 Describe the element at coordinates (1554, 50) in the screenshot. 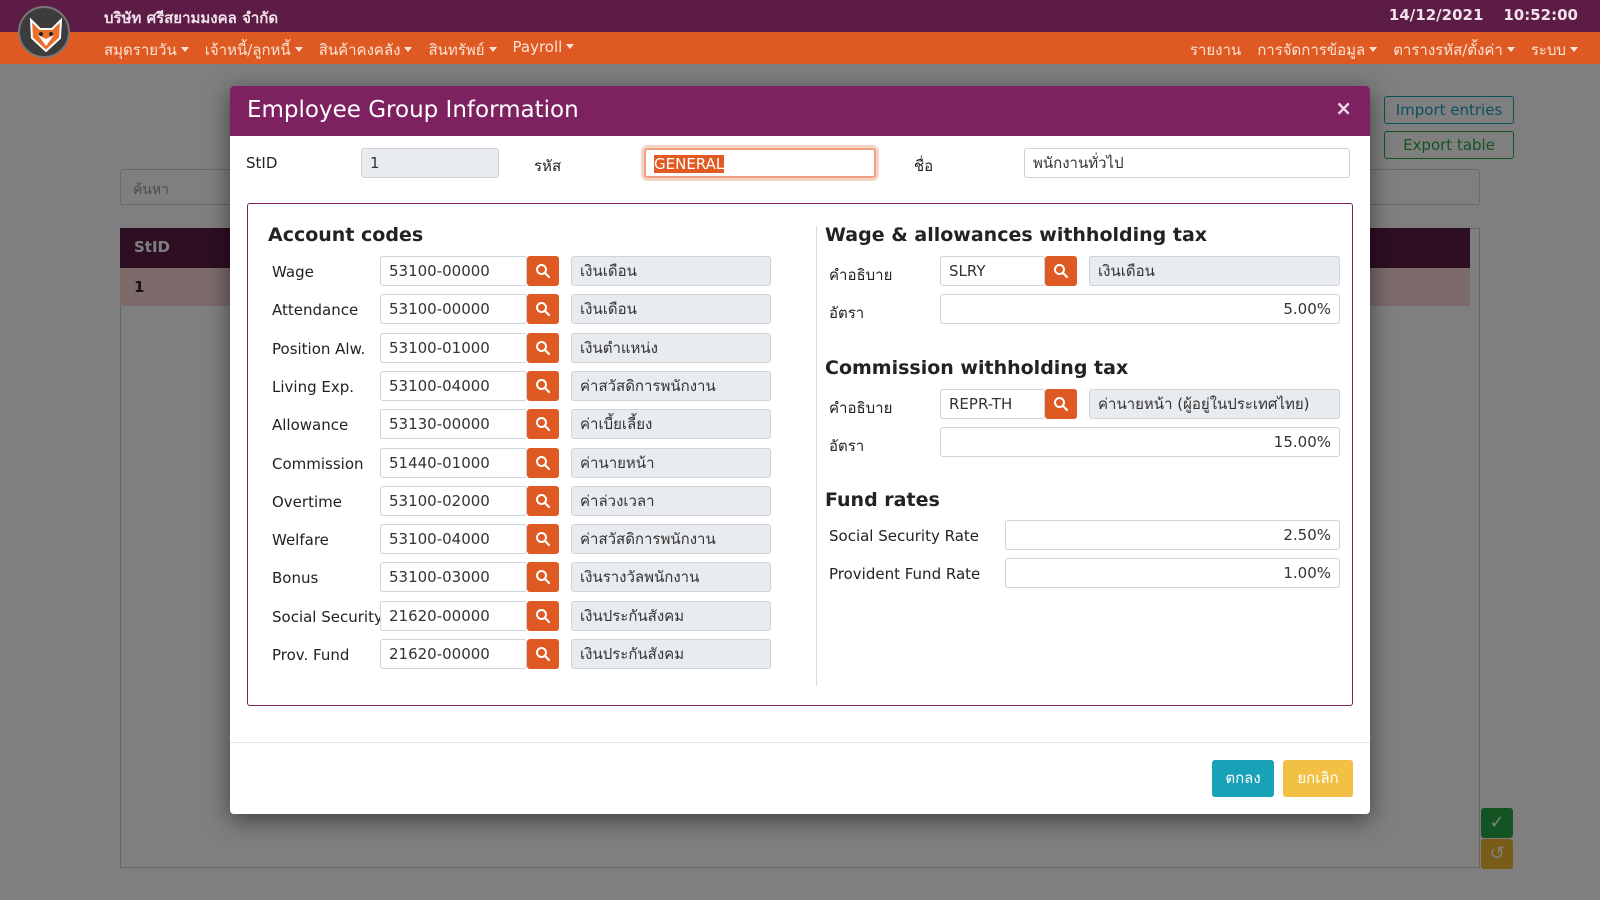

I see `menu-system: ระบบ` at that location.